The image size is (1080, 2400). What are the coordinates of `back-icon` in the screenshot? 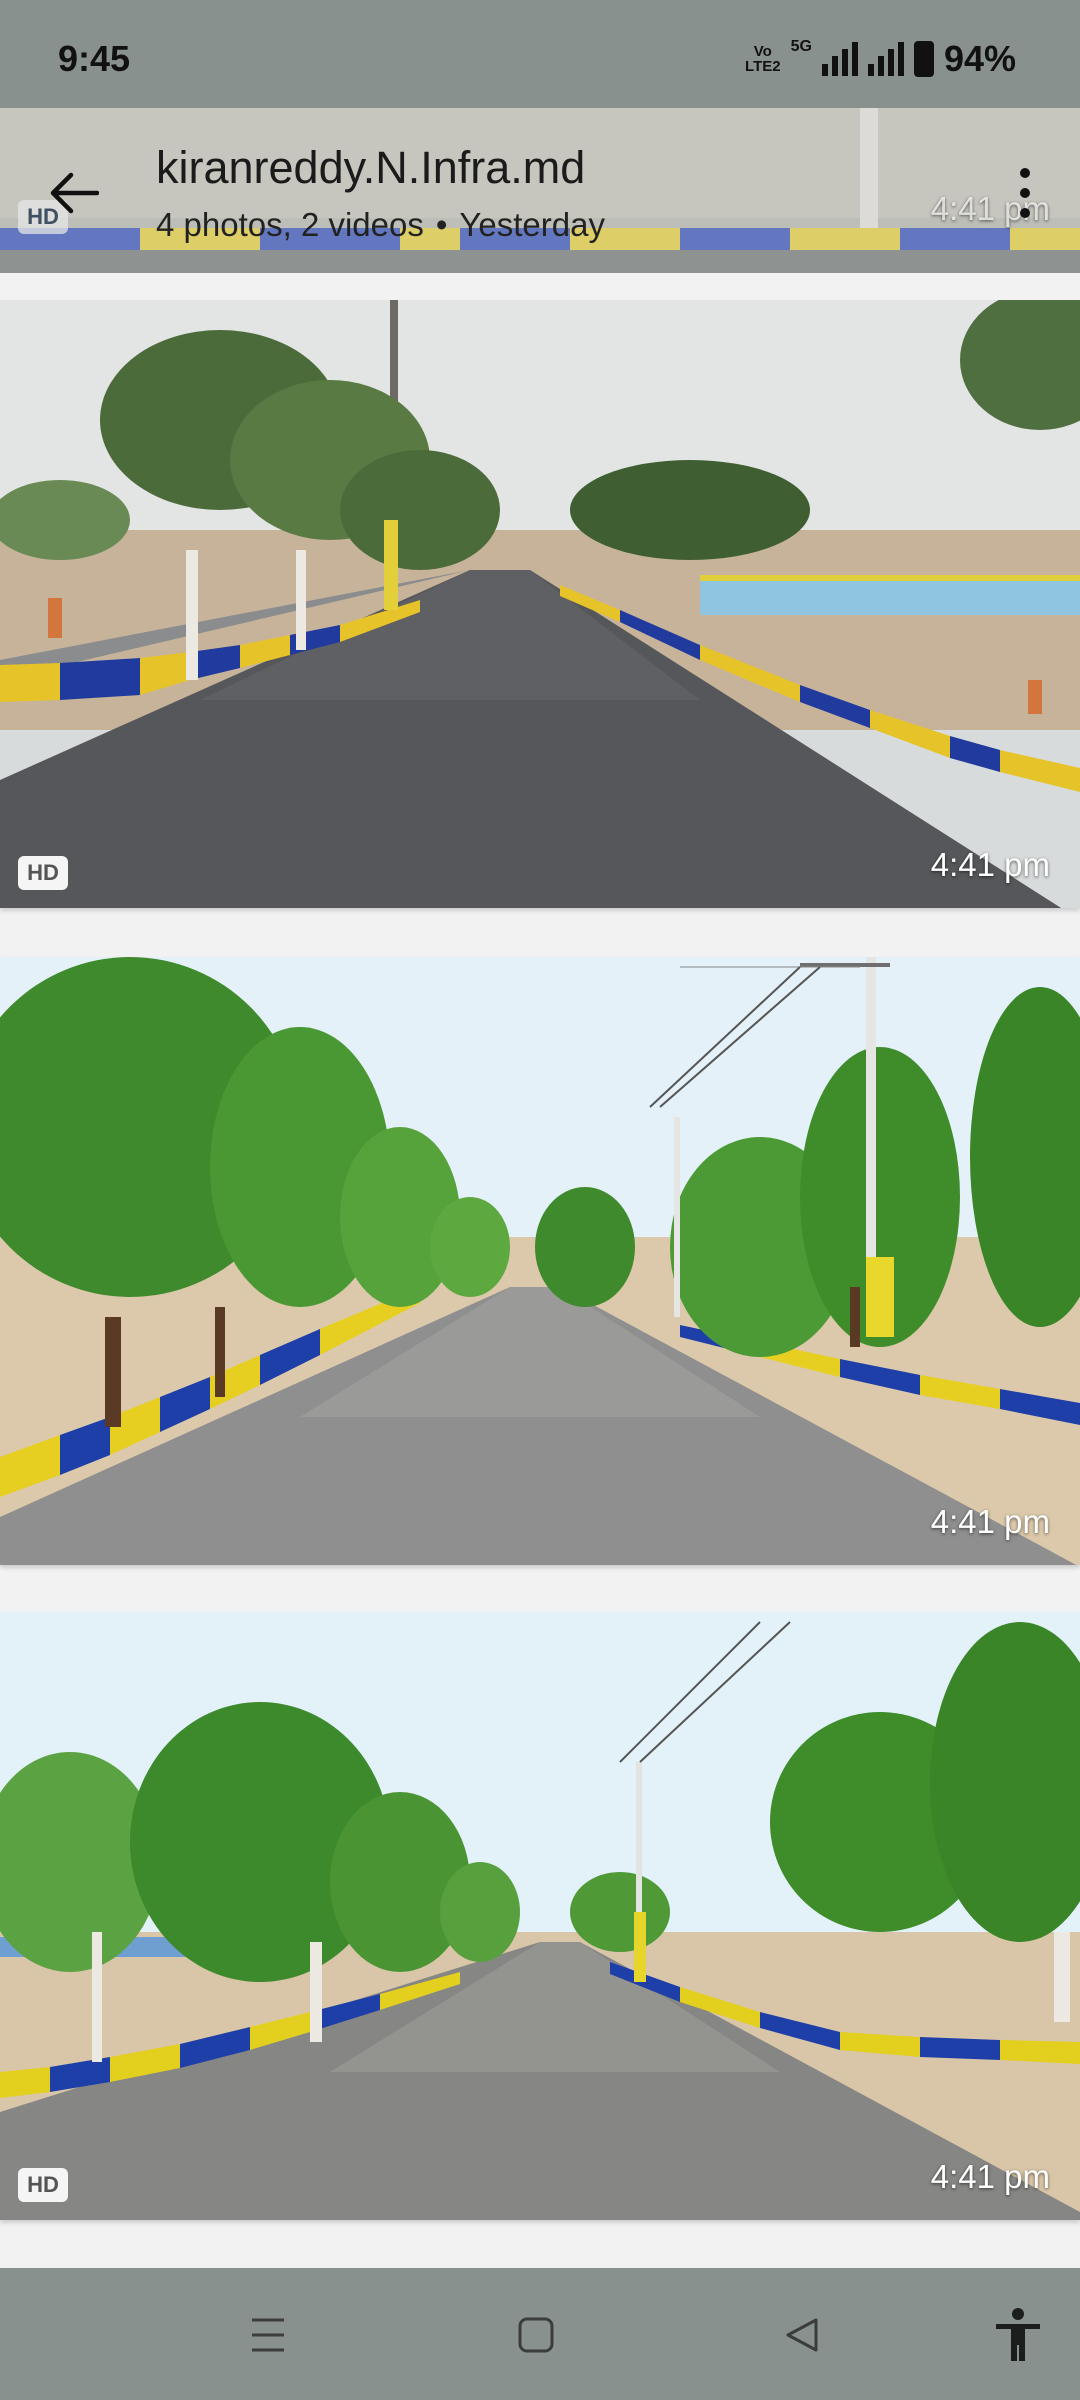 It's located at (802, 2335).